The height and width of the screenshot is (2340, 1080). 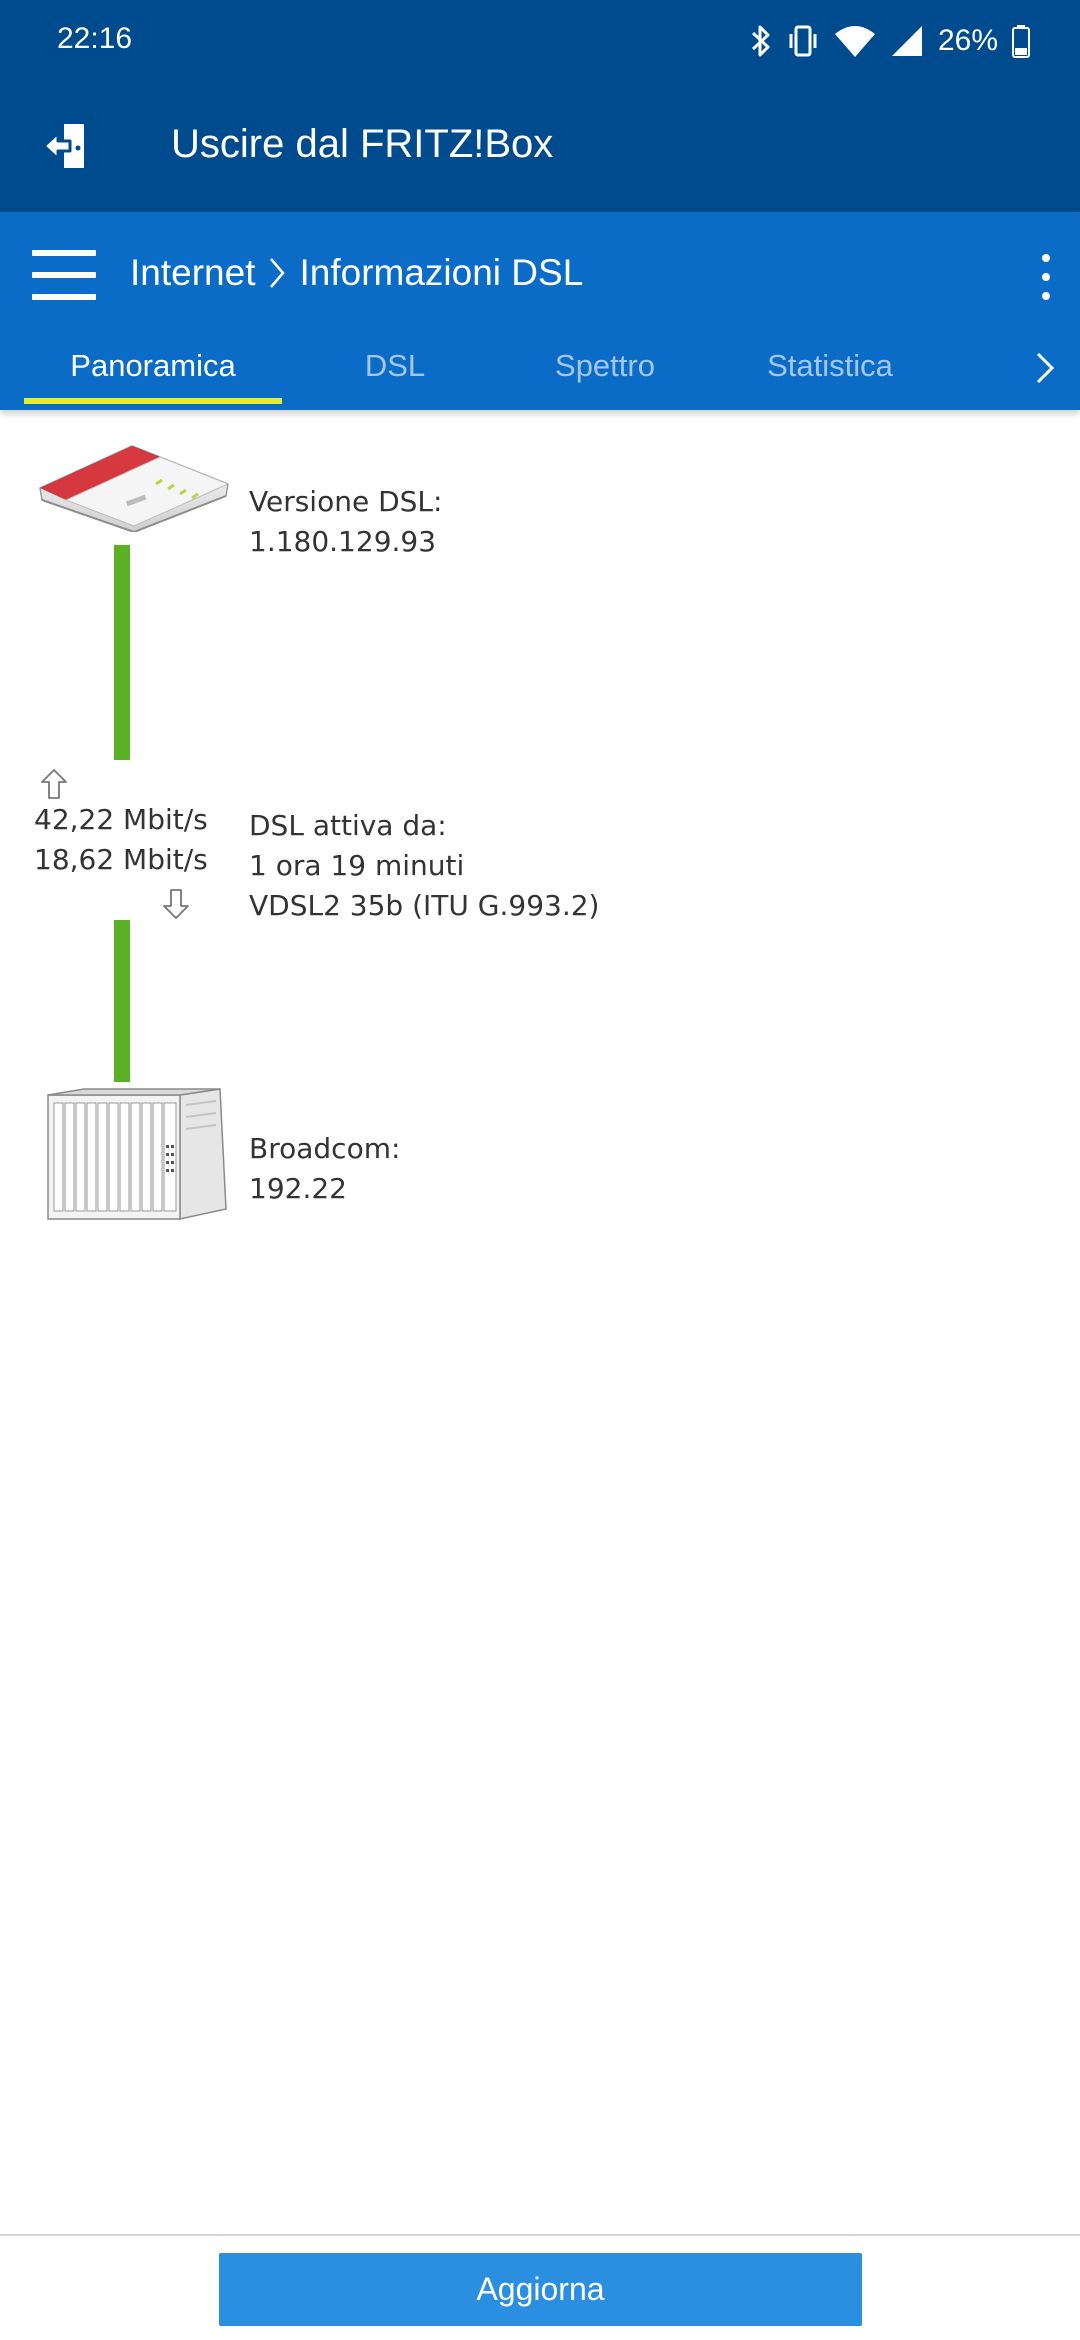 What do you see at coordinates (890, 41) in the screenshot?
I see `status-icons: 26%` at bounding box center [890, 41].